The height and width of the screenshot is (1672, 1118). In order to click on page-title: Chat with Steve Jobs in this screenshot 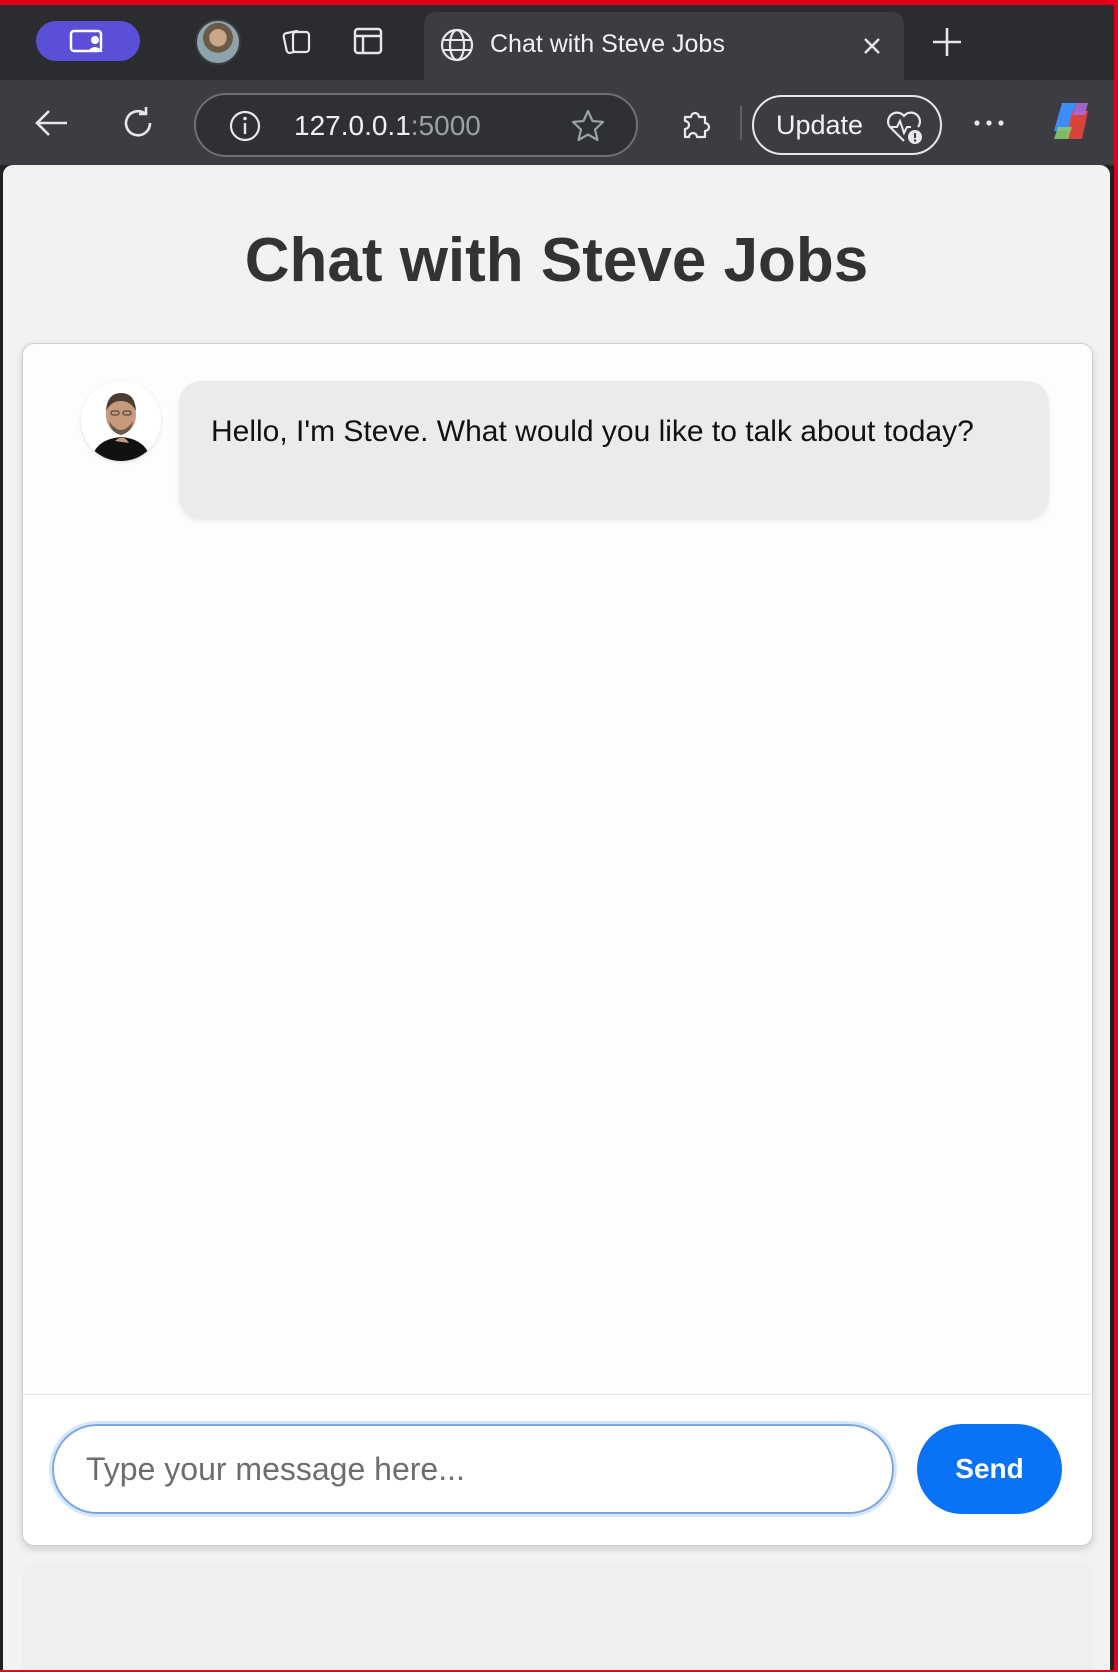, I will do `click(556, 260)`.